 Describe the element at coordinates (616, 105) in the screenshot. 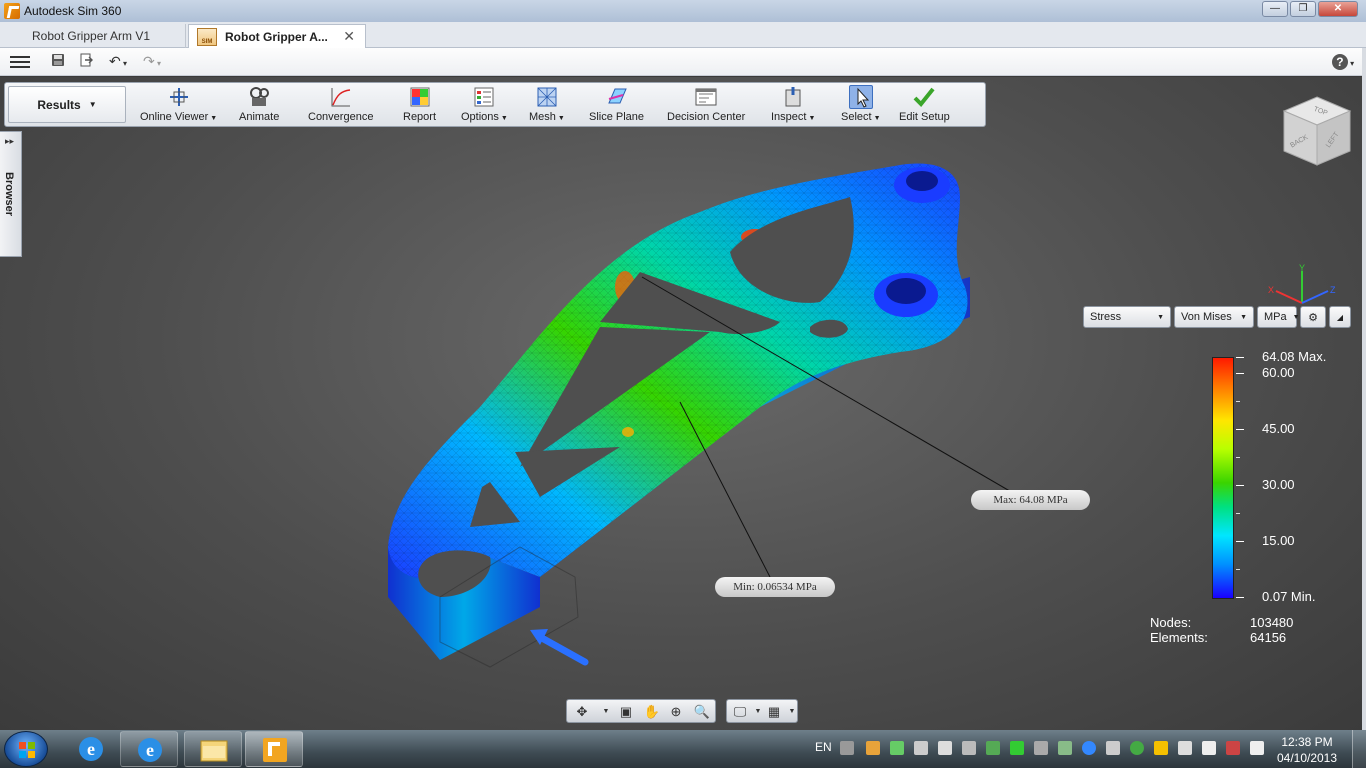

I see `slice-plane-button: Slice Plane` at that location.